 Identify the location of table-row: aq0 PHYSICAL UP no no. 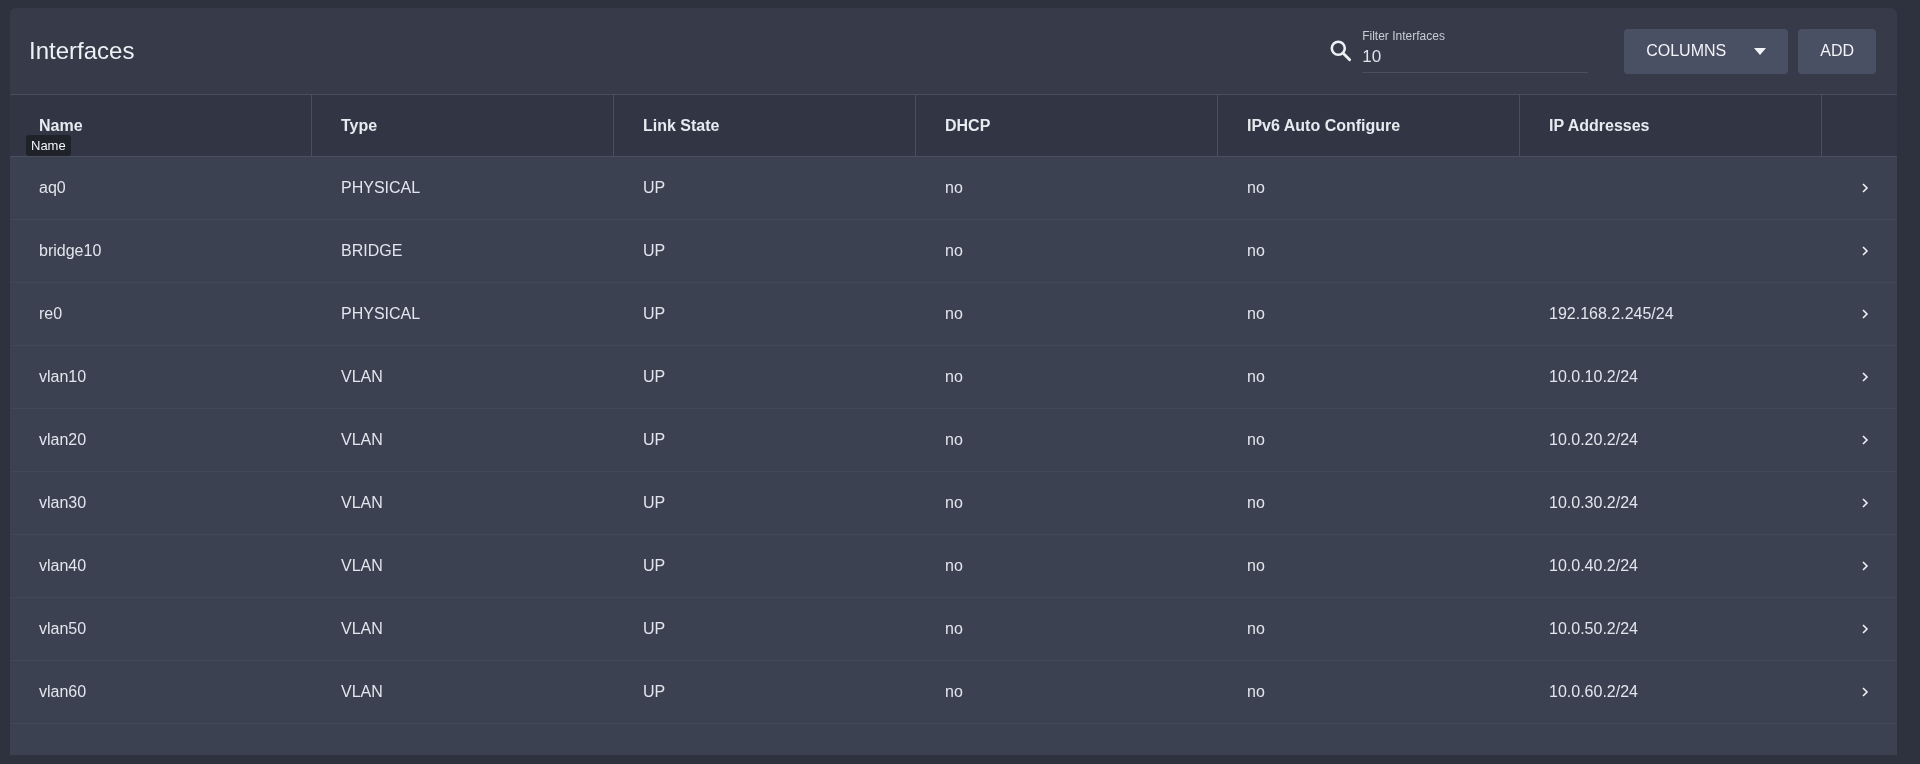
(953, 188).